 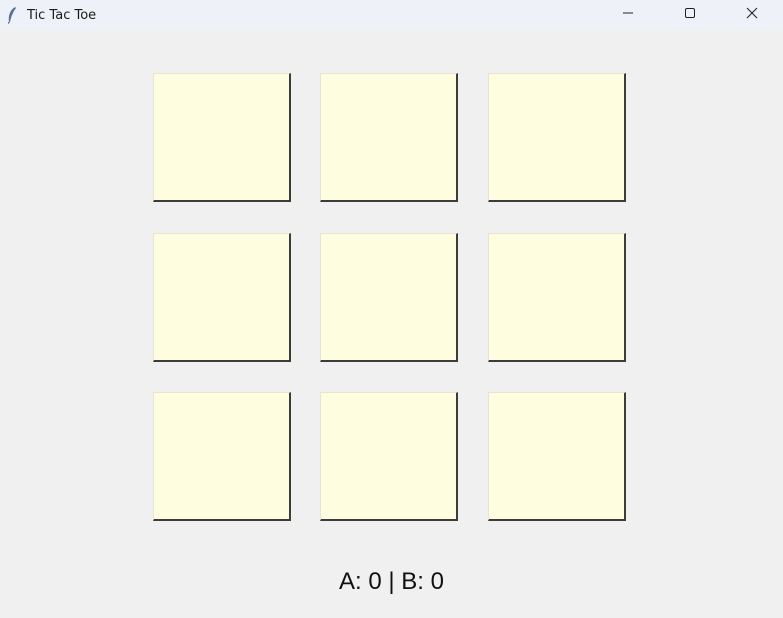 I want to click on window-controls, so click(x=690, y=15).